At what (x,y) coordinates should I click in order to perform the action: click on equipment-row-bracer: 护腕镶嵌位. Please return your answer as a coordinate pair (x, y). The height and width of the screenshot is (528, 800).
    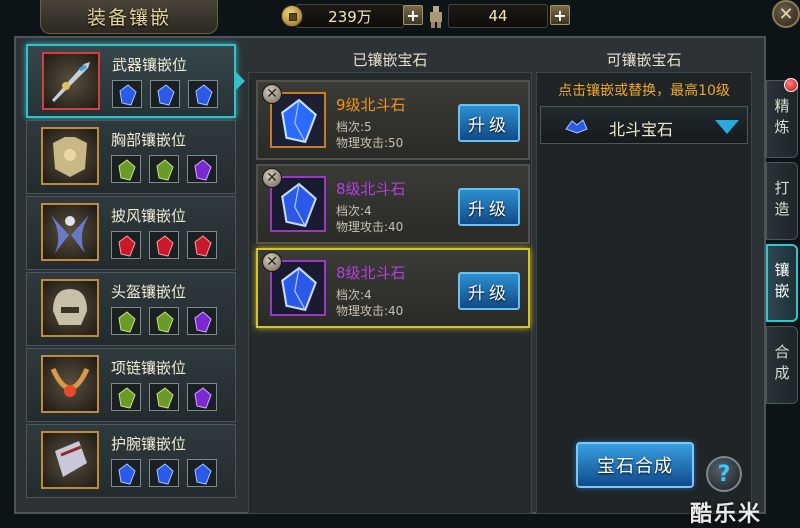
    Looking at the image, I should click on (131, 461).